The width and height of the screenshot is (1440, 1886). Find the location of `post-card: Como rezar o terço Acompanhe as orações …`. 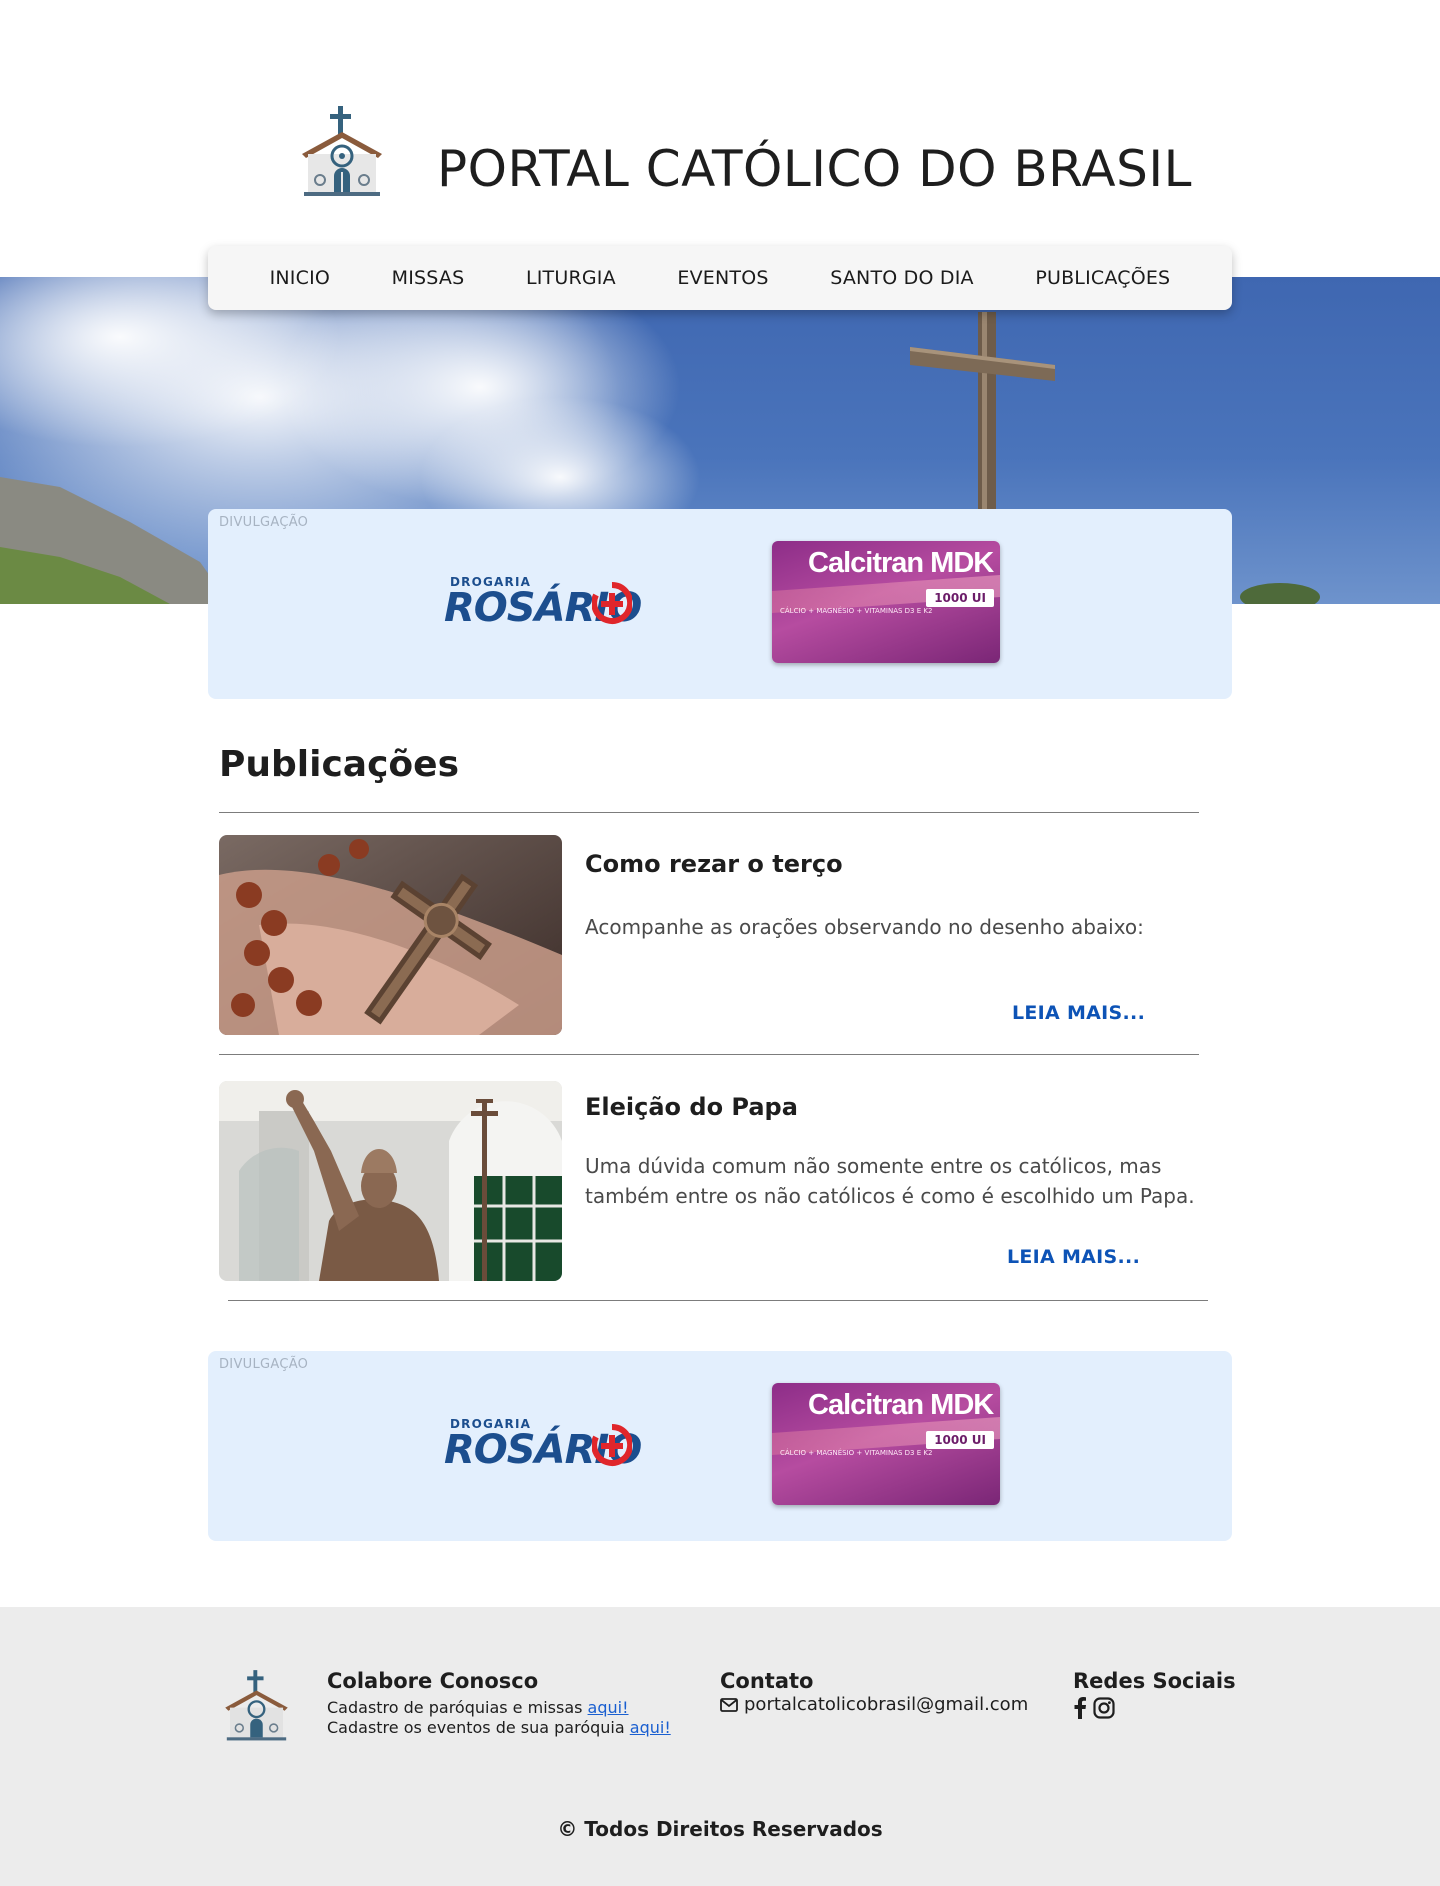

post-card: Como rezar o terço Acompanhe as orações … is located at coordinates (714, 935).